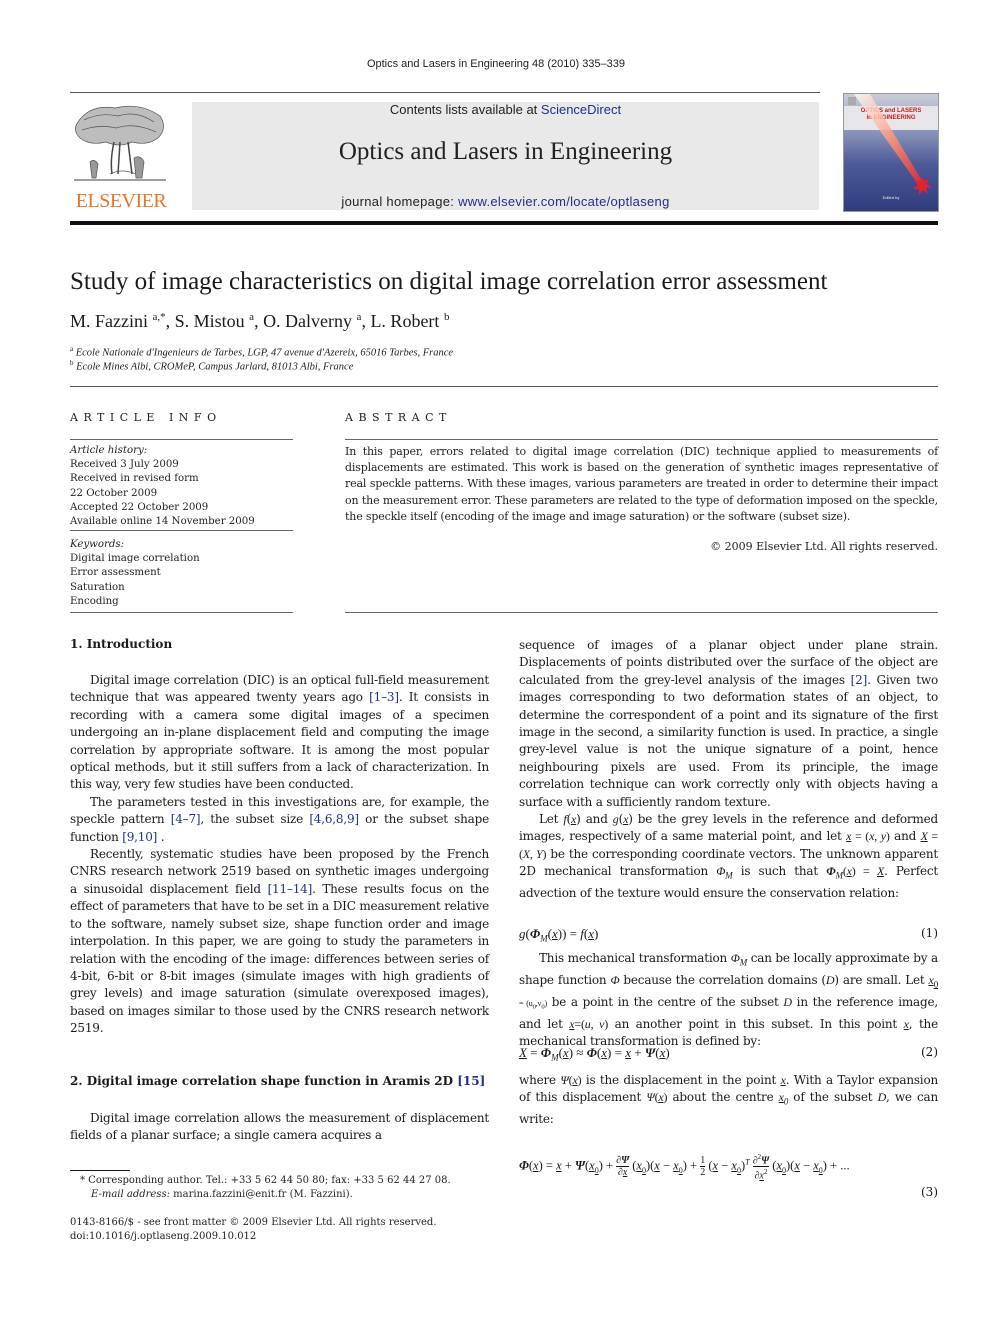  I want to click on equation-number: (1), so click(929, 933).